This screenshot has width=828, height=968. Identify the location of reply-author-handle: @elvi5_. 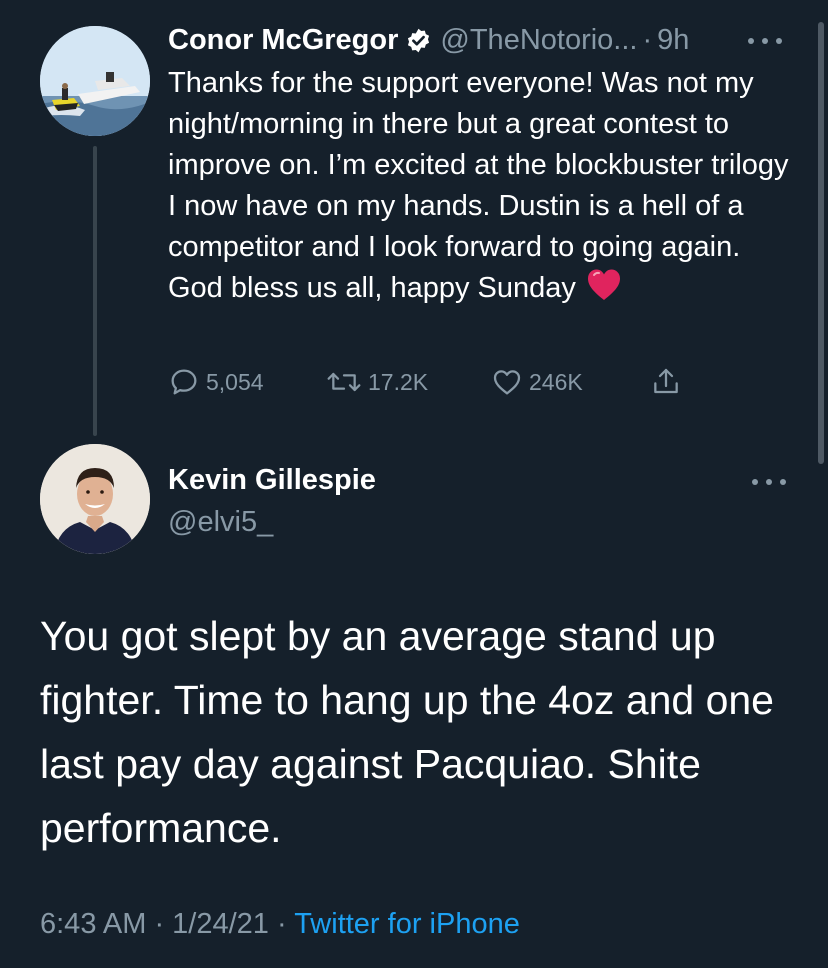
(220, 522).